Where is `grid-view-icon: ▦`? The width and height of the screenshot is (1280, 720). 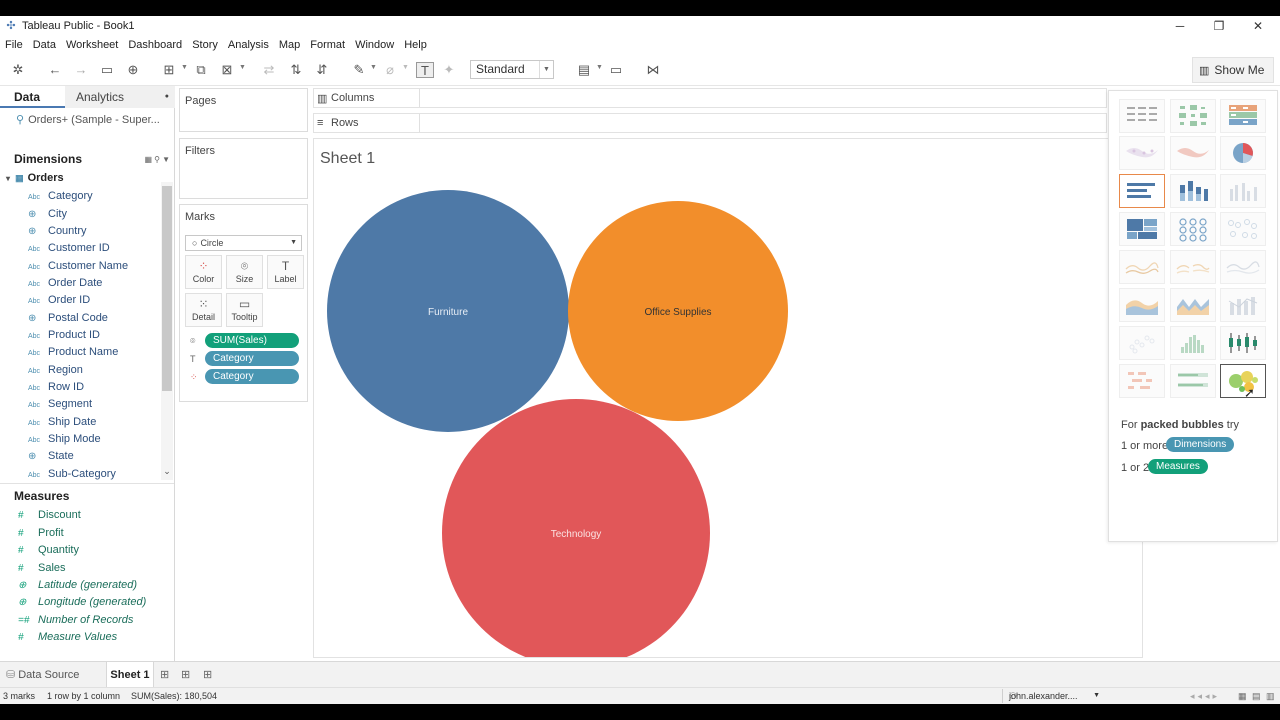
grid-view-icon: ▦ is located at coordinates (148, 159).